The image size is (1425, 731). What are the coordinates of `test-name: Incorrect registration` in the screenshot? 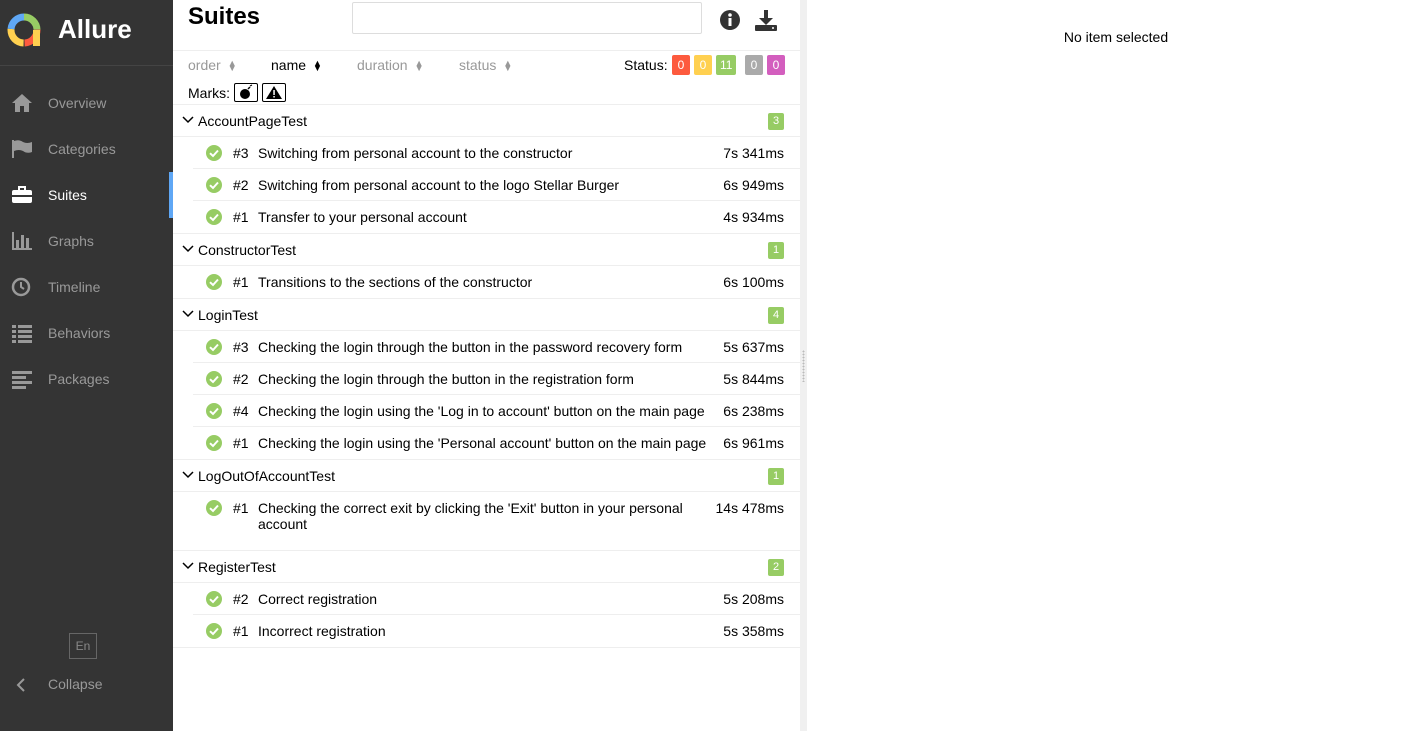 It's located at (322, 631).